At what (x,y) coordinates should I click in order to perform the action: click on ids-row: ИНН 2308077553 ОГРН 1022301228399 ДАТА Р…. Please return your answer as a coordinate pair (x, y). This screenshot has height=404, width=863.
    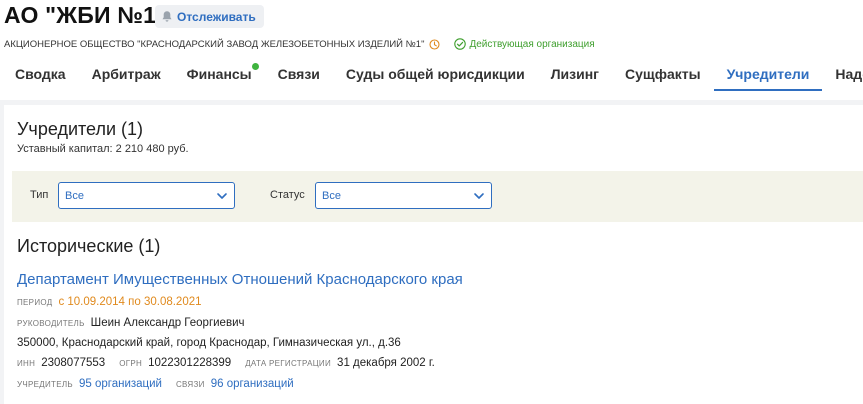
    Looking at the image, I should click on (226, 363).